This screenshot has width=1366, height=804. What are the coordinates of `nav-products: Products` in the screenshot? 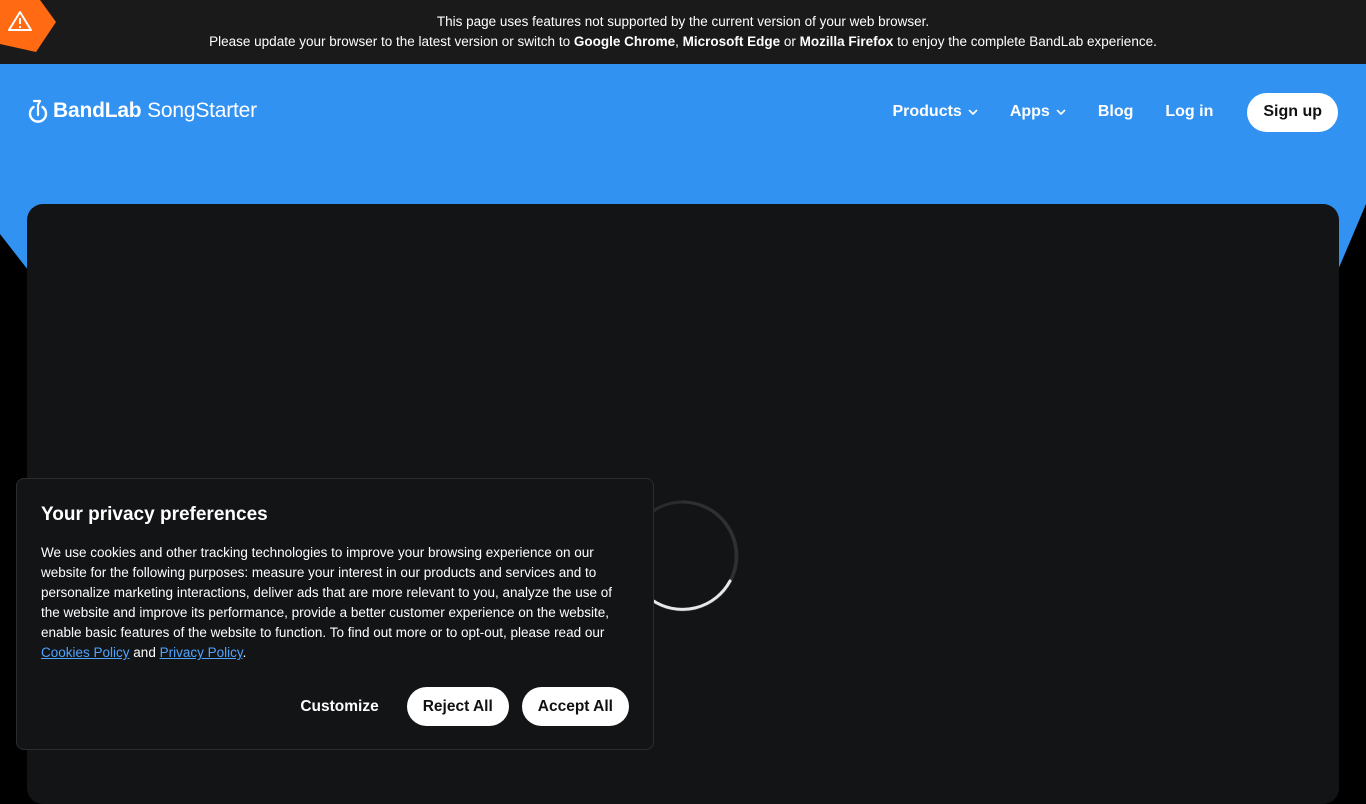 It's located at (935, 112).